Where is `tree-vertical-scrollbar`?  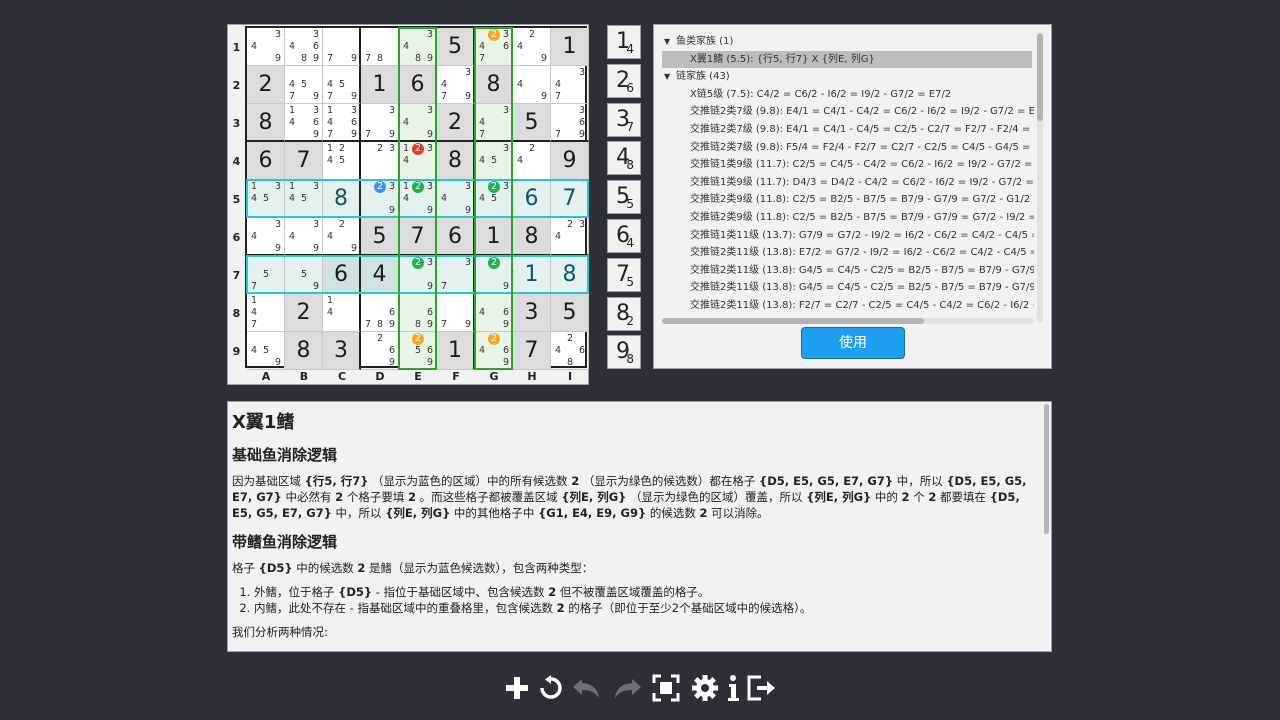 tree-vertical-scrollbar is located at coordinates (1040, 178).